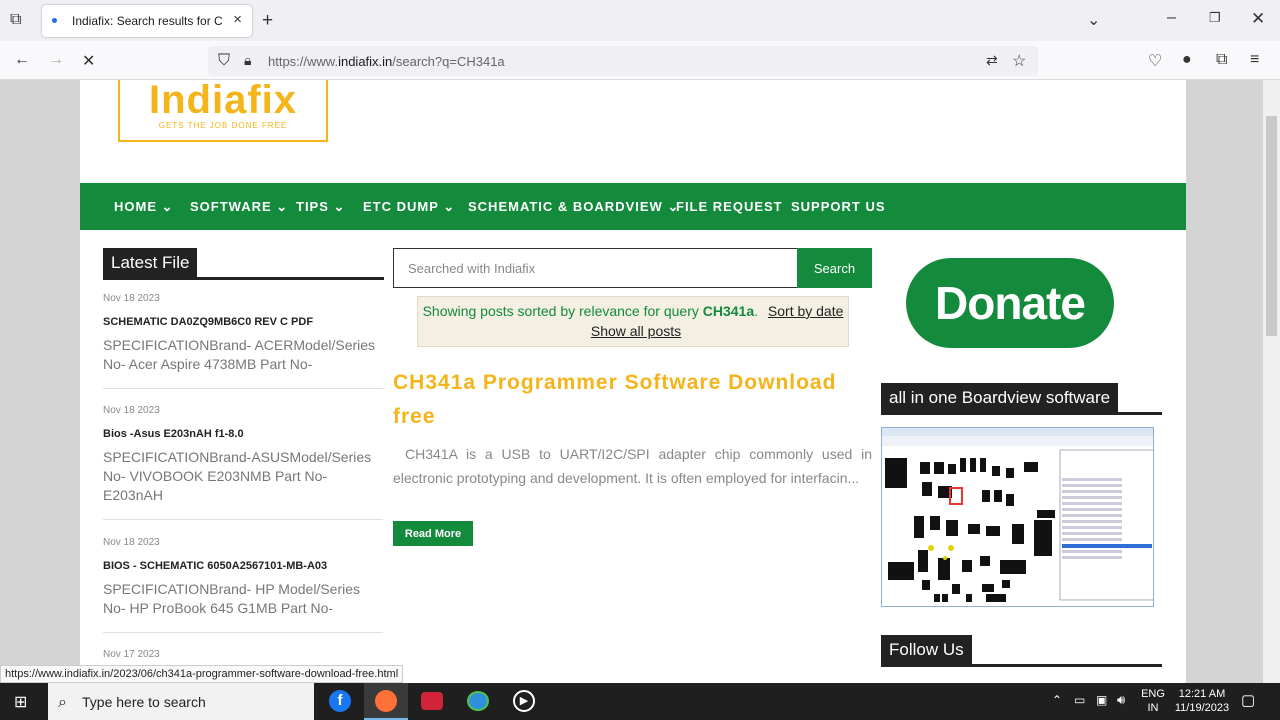  Describe the element at coordinates (834, 268) in the screenshot. I see `search-button: Search` at that location.